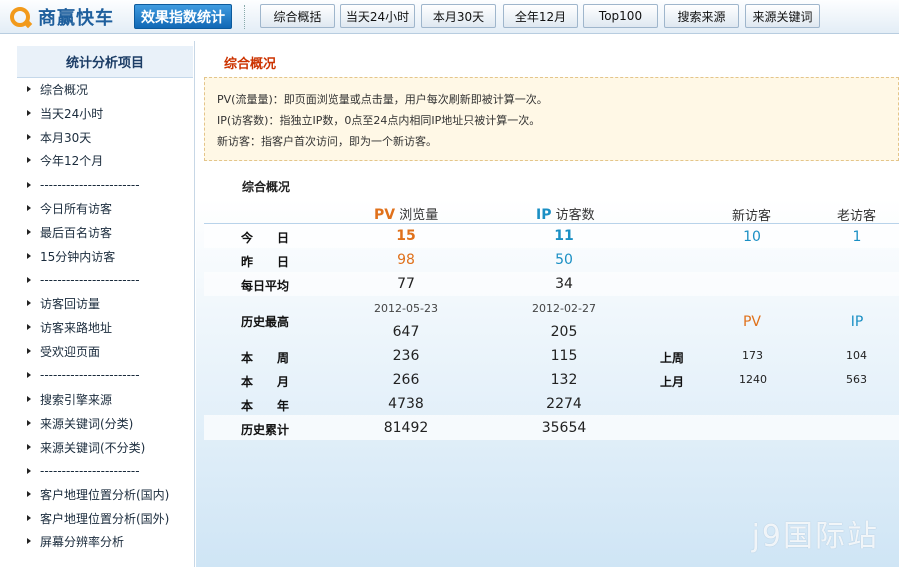 The image size is (899, 567). What do you see at coordinates (564, 380) in the screenshot?
I see `this-month-ip: 132` at bounding box center [564, 380].